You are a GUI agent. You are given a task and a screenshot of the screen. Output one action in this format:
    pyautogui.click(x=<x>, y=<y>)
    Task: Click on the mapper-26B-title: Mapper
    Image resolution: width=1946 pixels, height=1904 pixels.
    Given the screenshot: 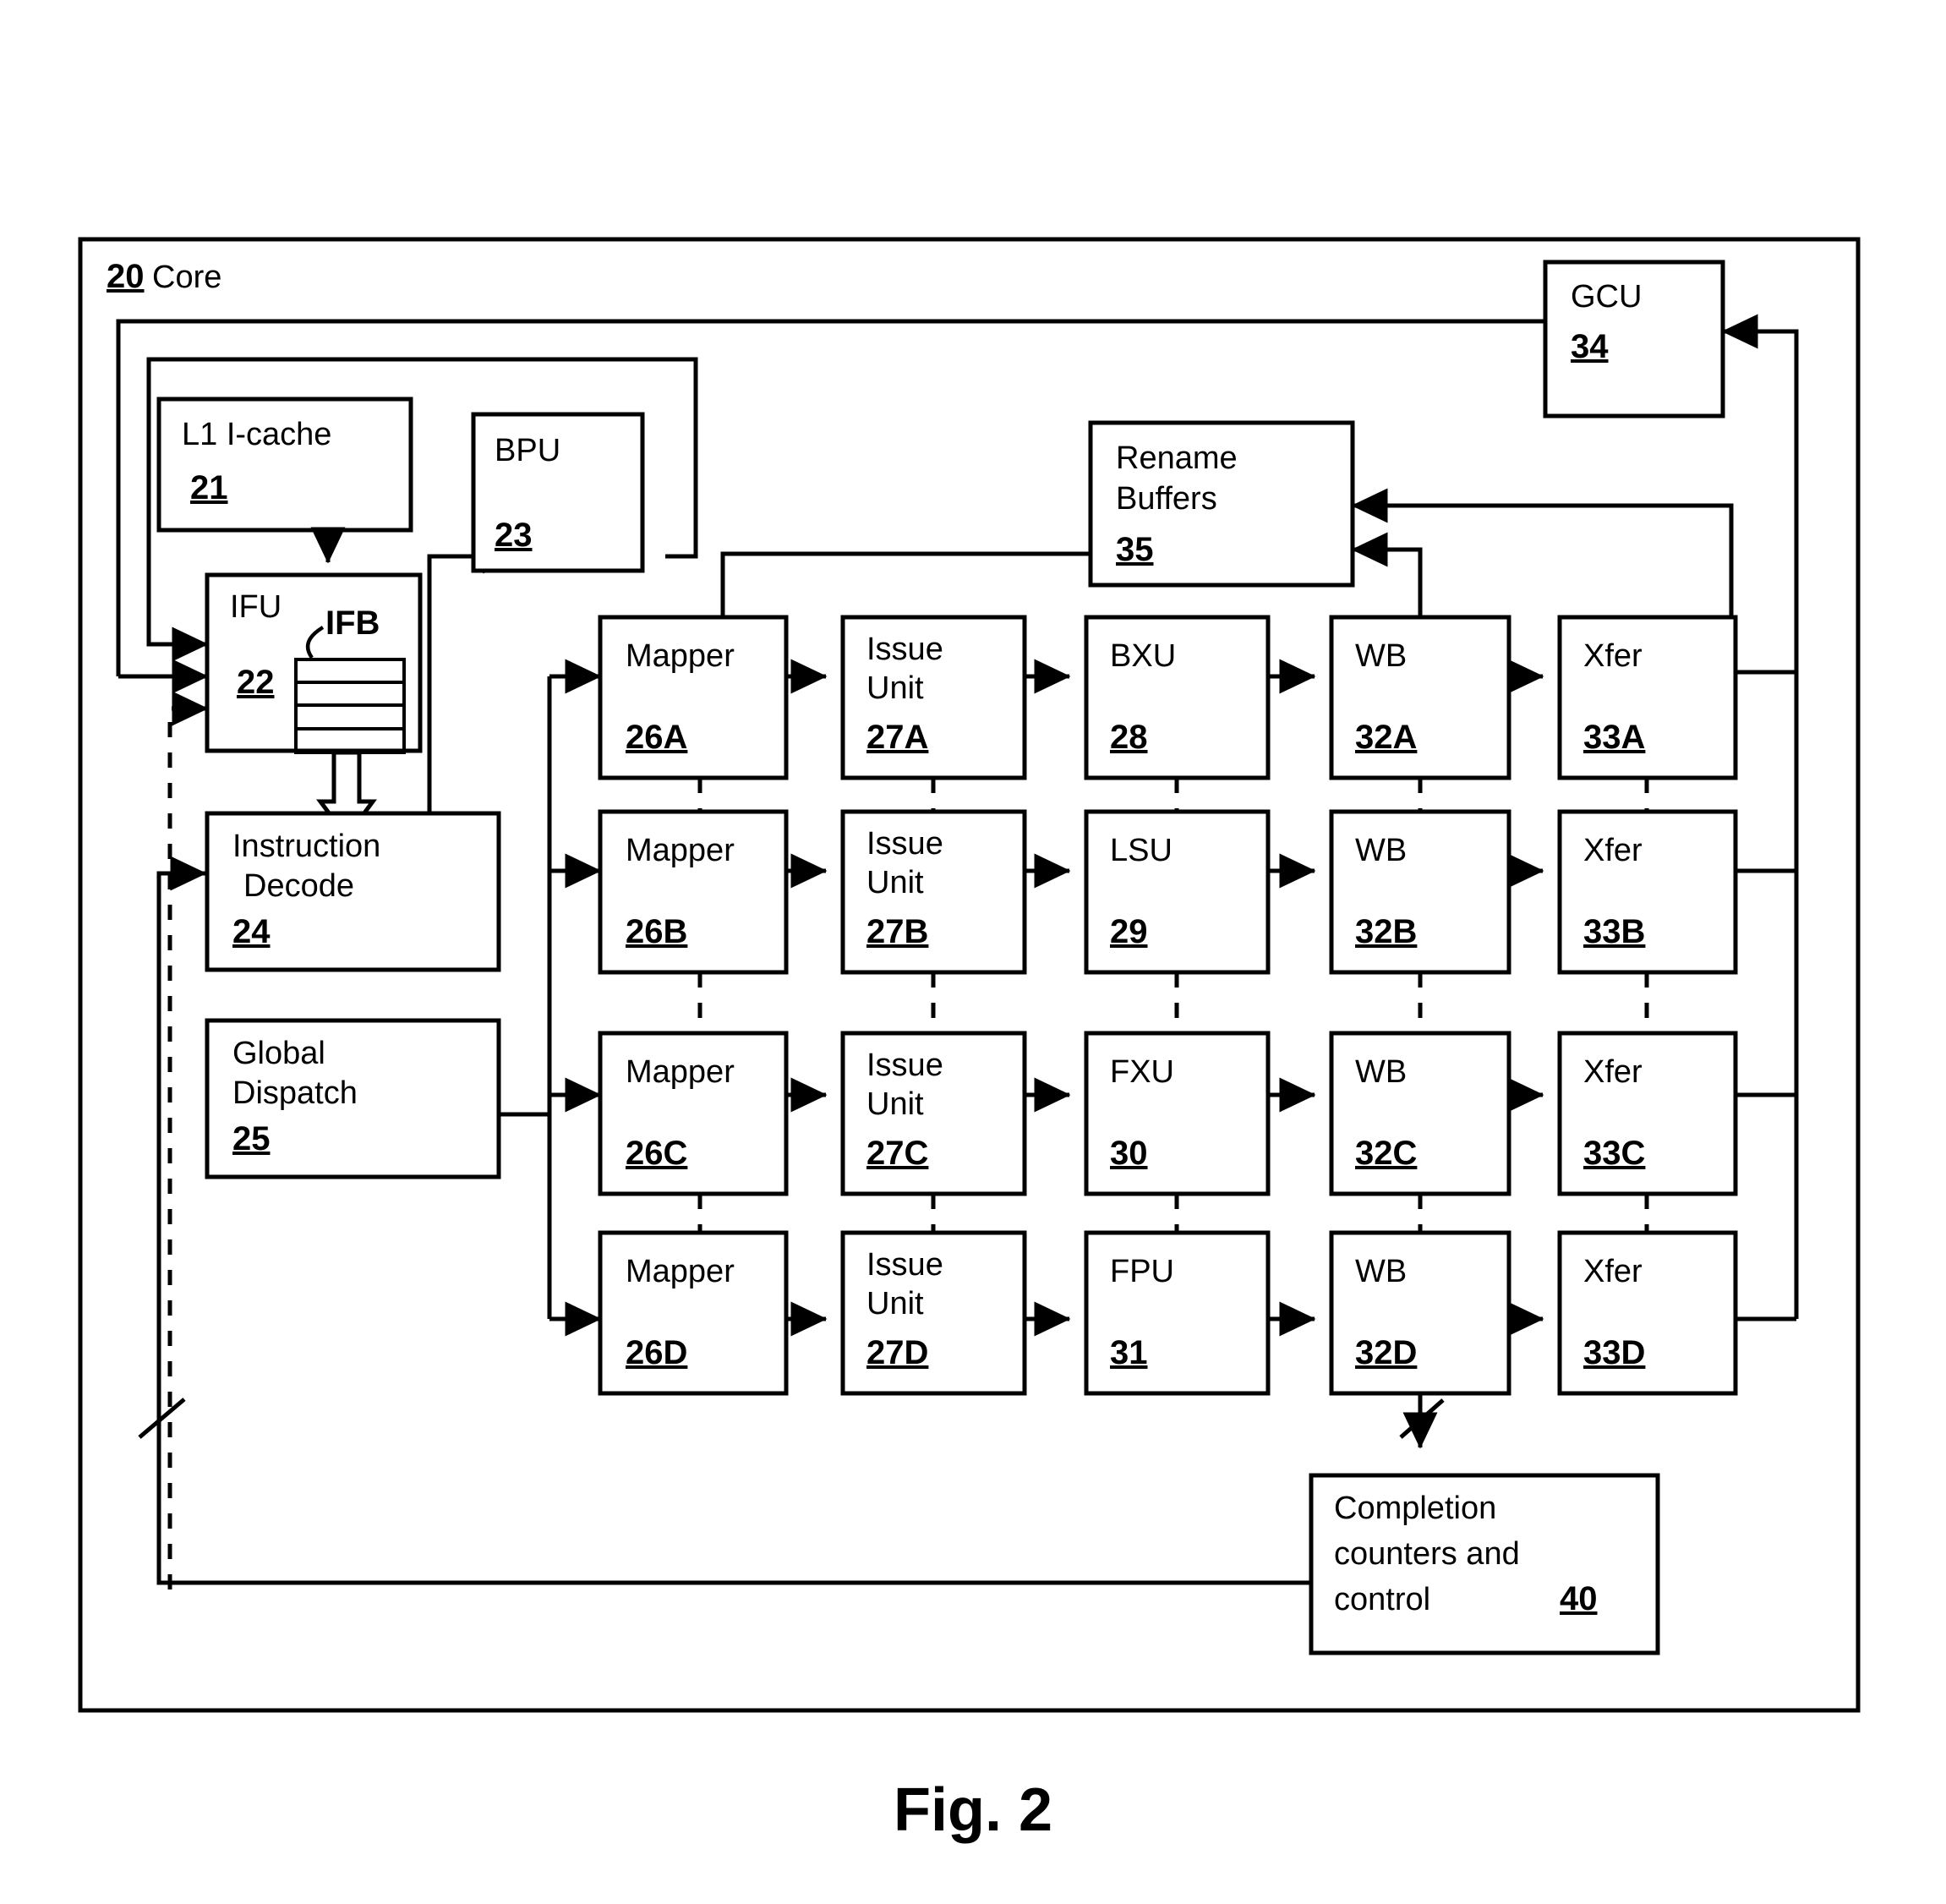 What is the action you would take?
    pyautogui.click(x=680, y=850)
    